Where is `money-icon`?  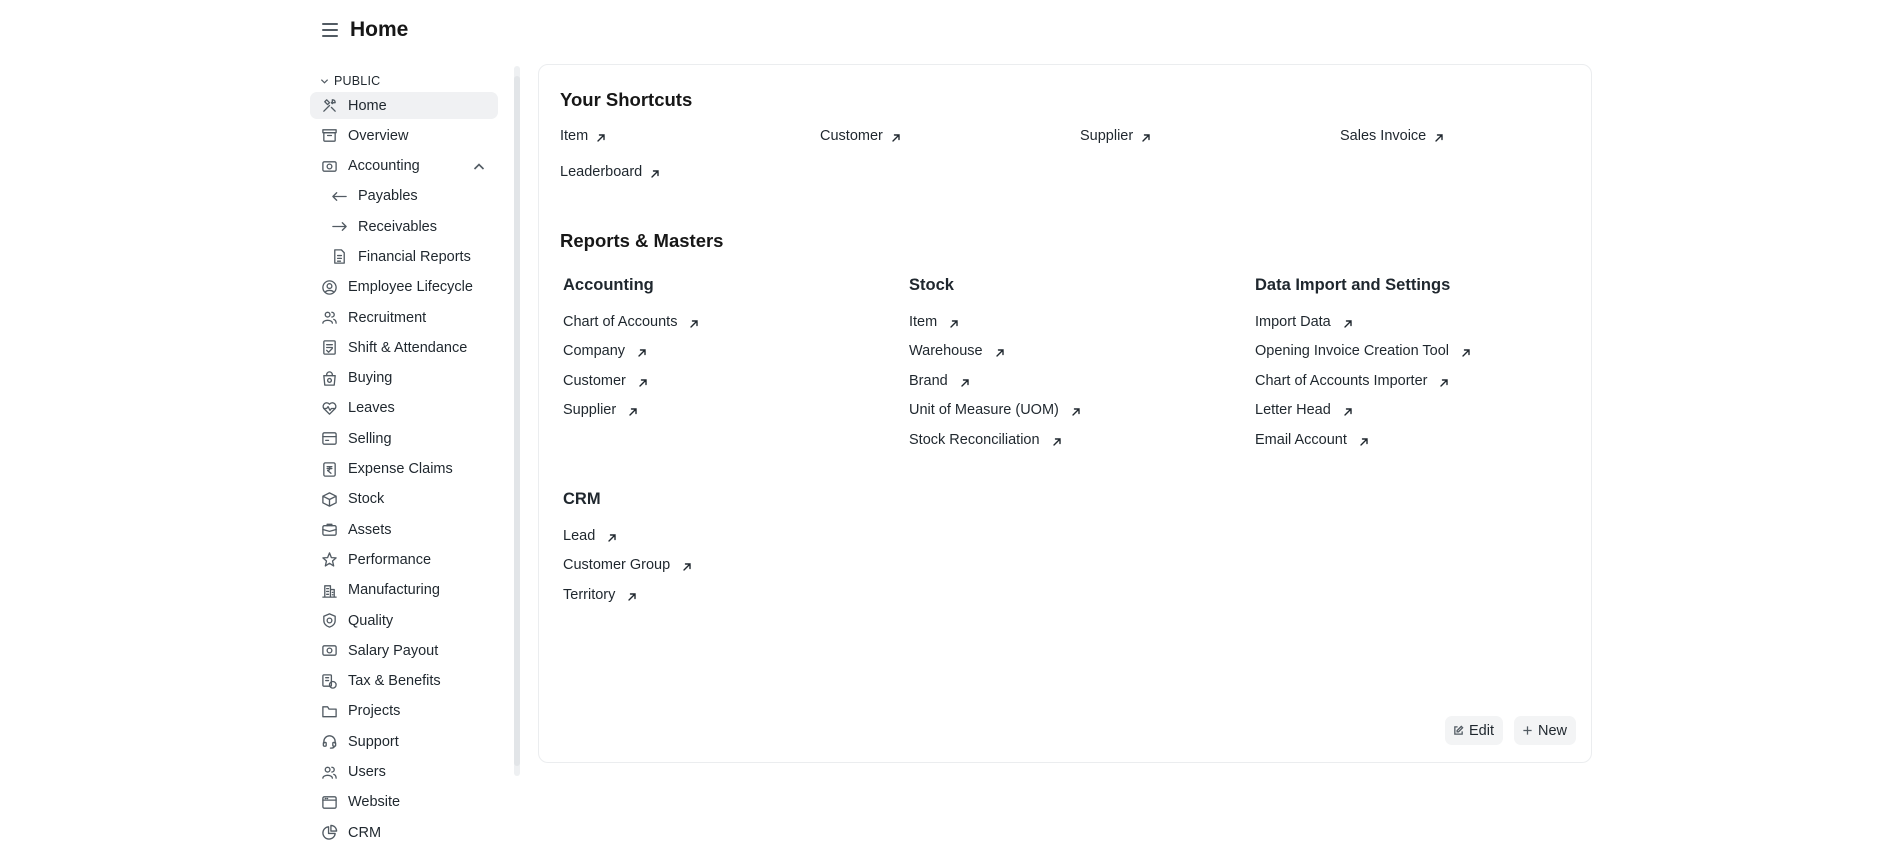
money-icon is located at coordinates (329, 651).